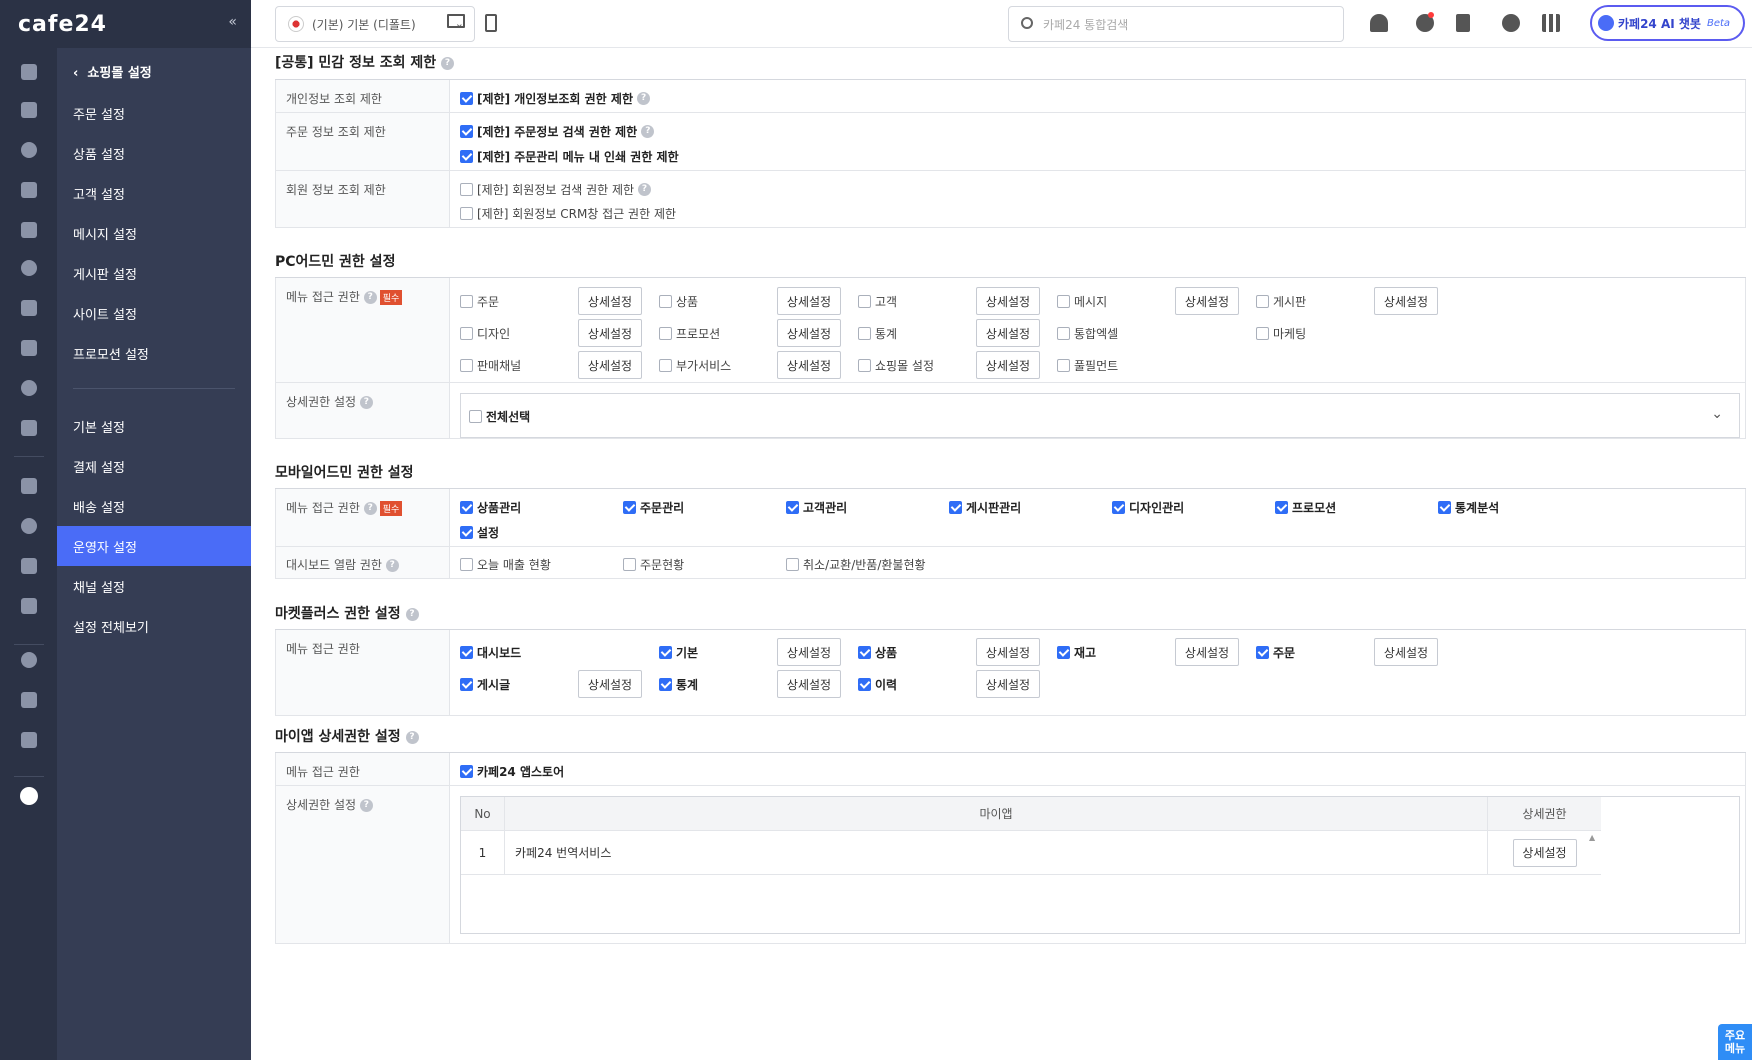  Describe the element at coordinates (877, 652) in the screenshot. I see `checkbox-marketplus-menu: 상품` at that location.